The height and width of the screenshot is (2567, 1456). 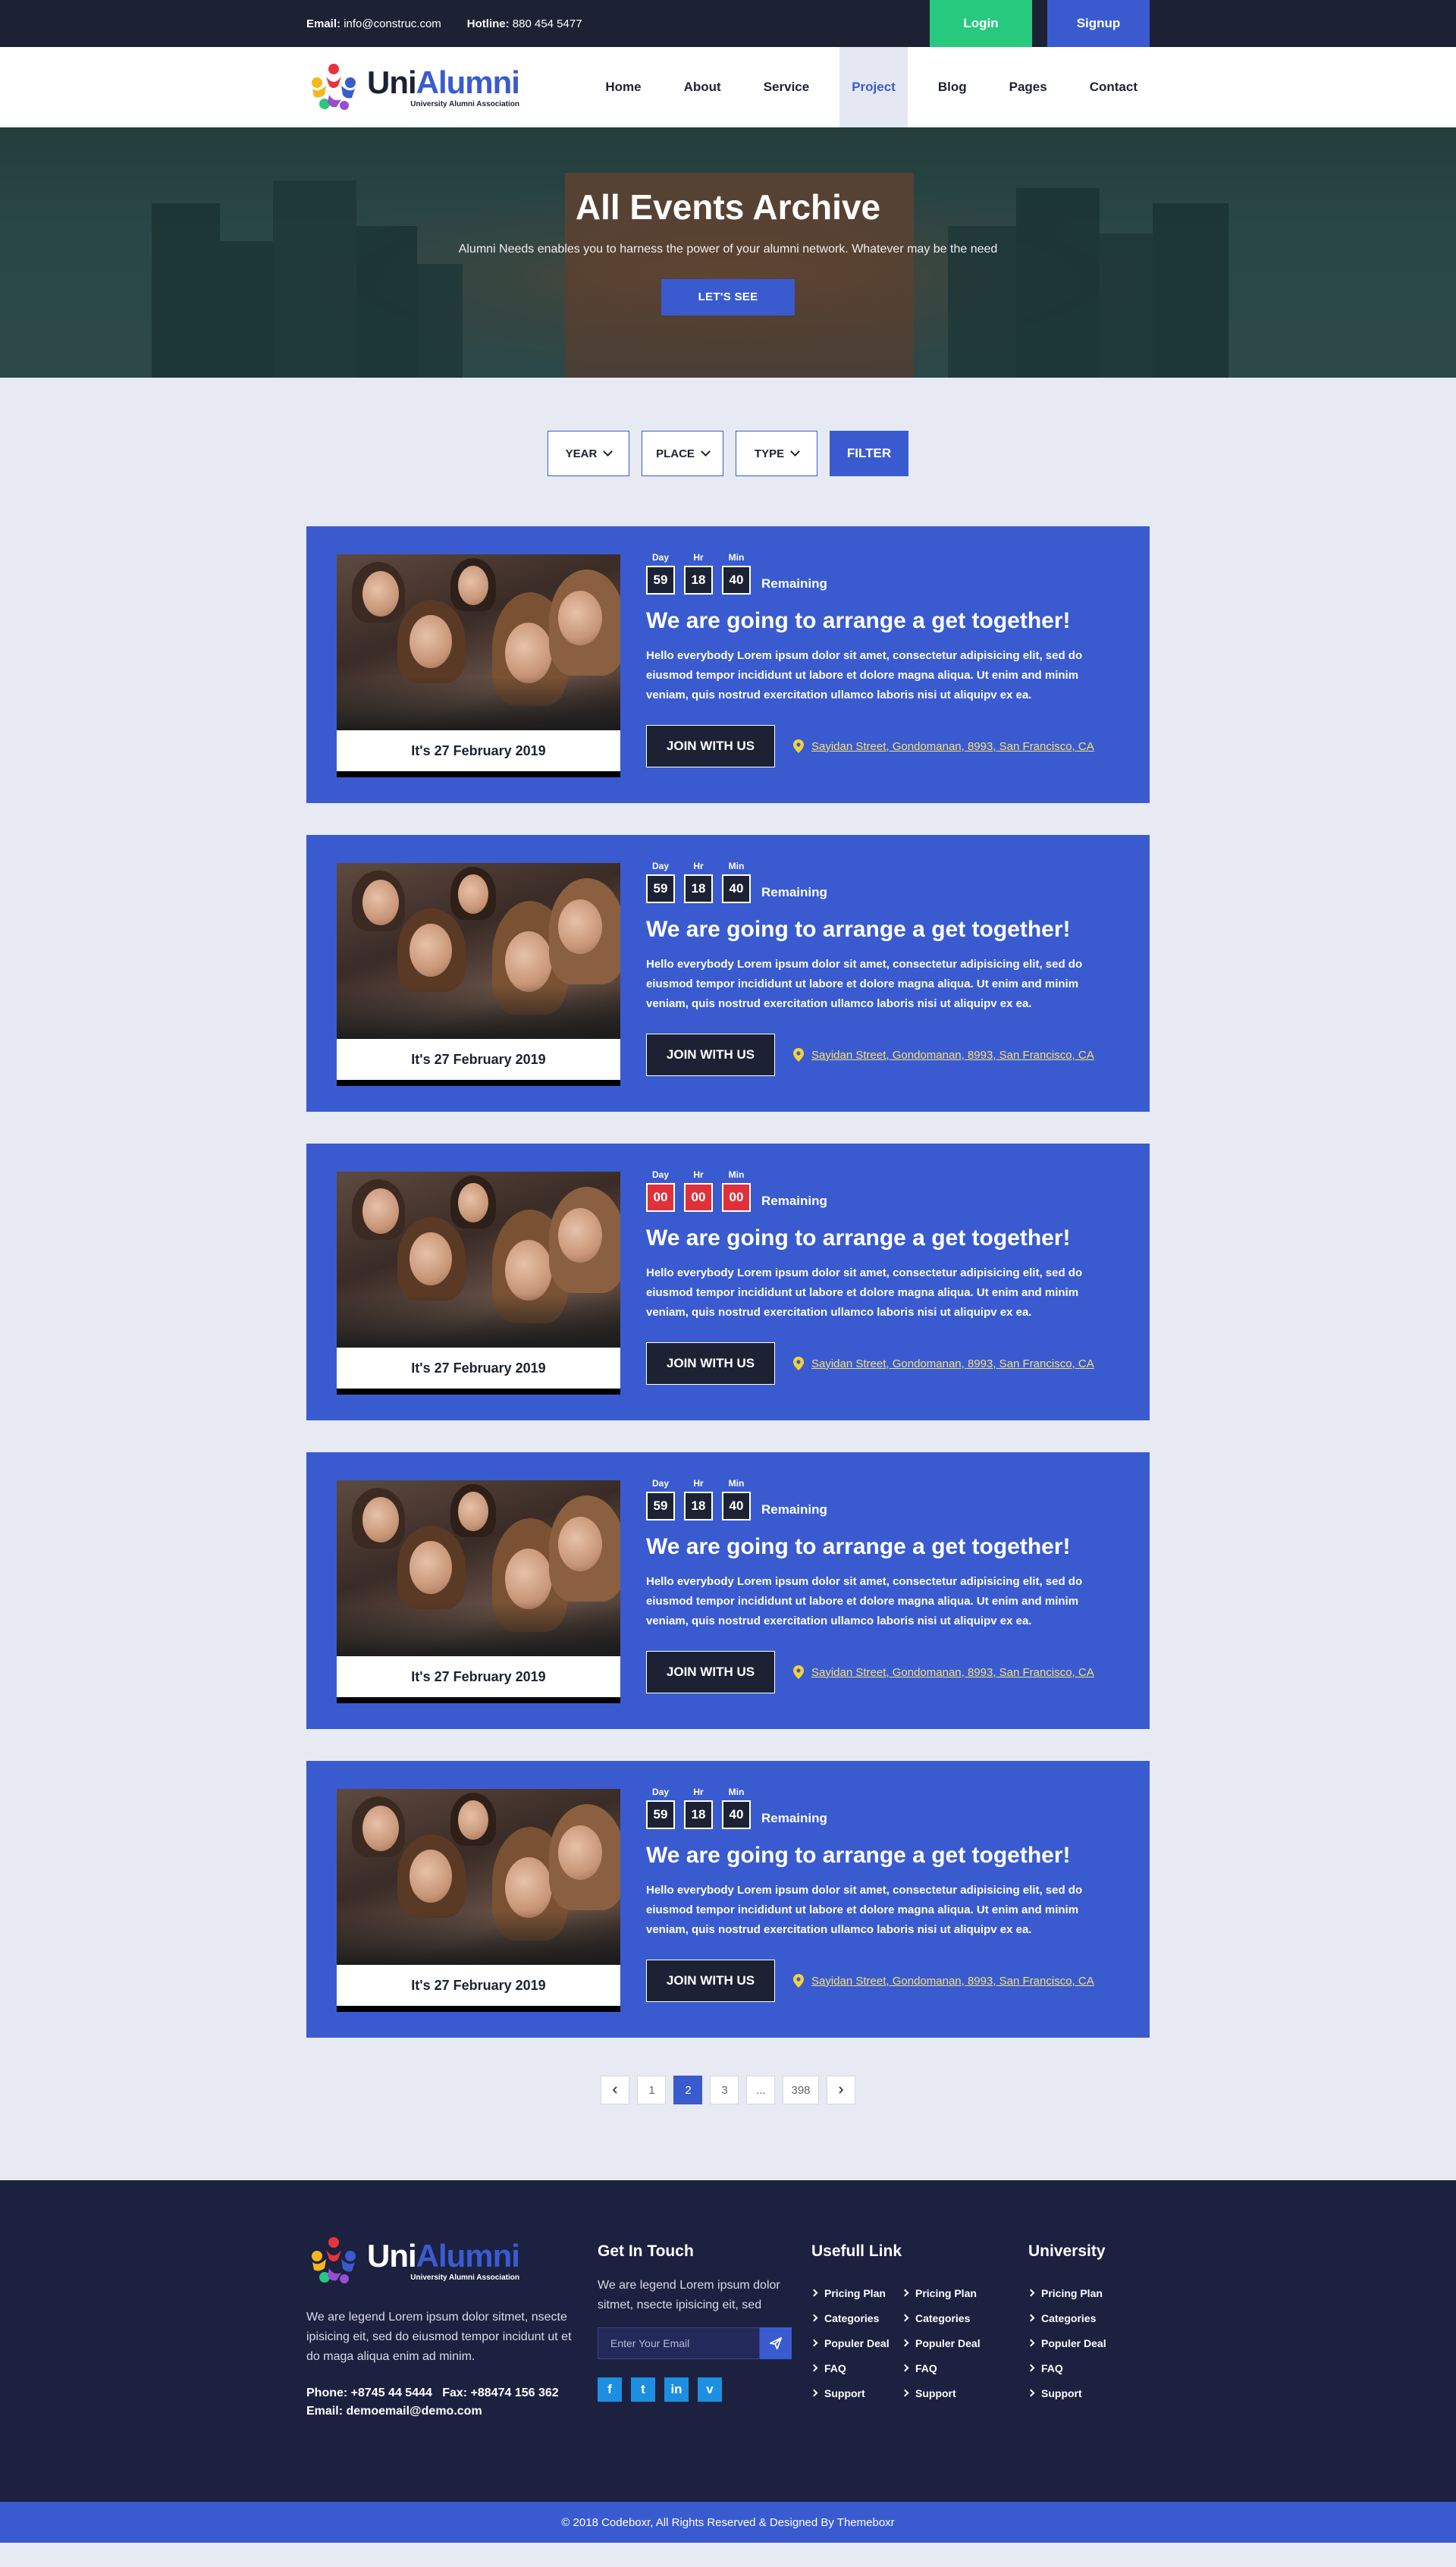 What do you see at coordinates (643, 2389) in the screenshot?
I see `twitter-icon: t` at bounding box center [643, 2389].